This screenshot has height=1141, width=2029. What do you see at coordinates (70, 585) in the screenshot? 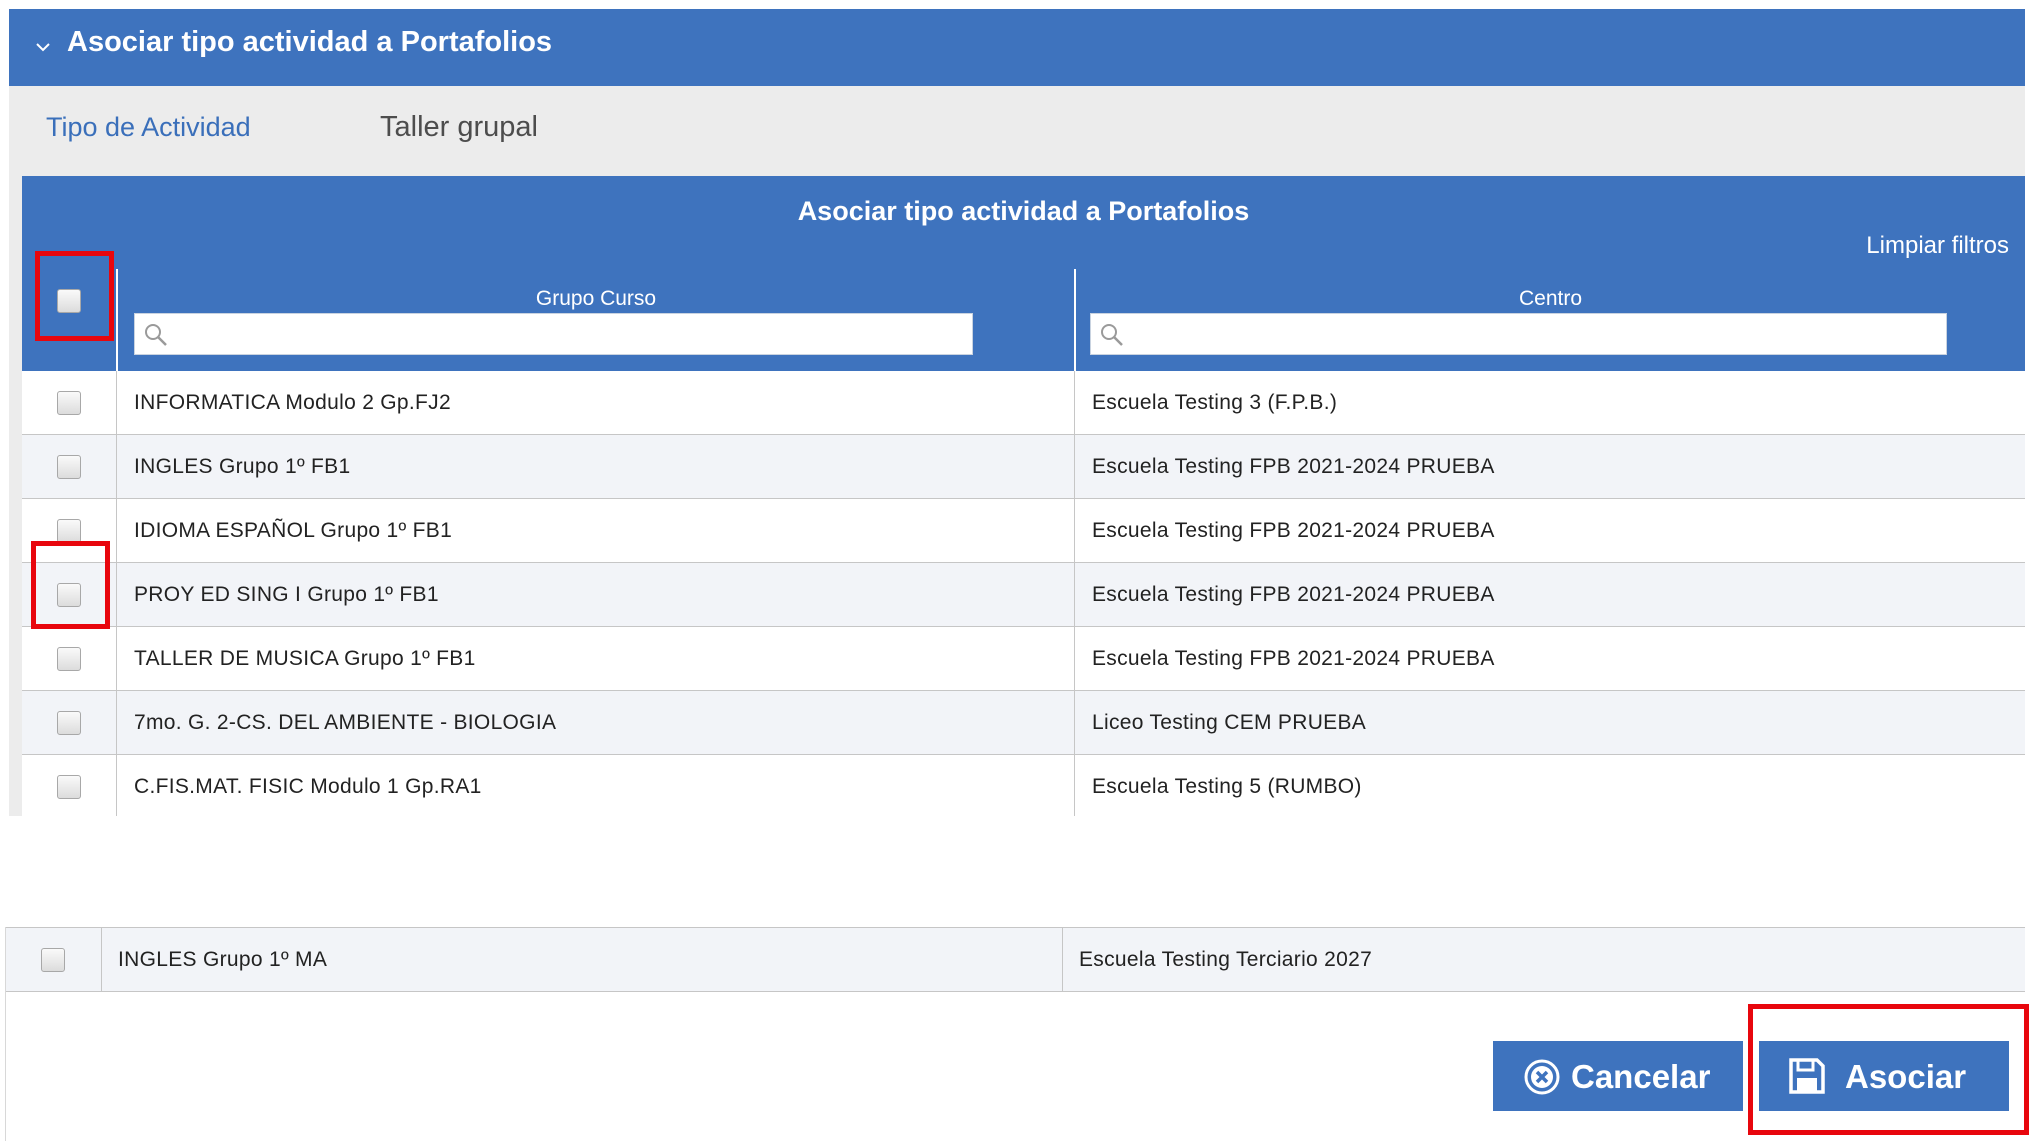
I see `highlight-row-checkbox` at bounding box center [70, 585].